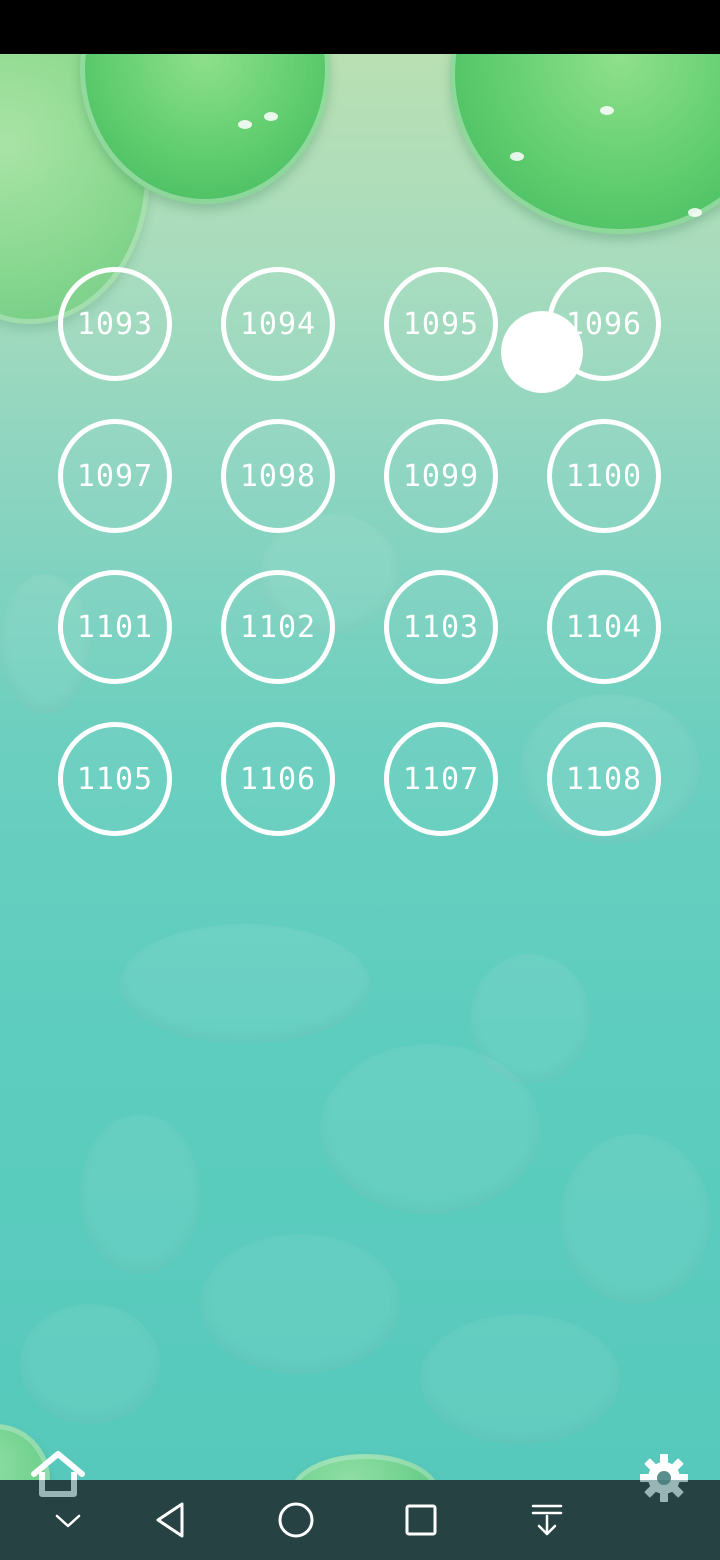  I want to click on level-button: 1106, so click(278, 779).